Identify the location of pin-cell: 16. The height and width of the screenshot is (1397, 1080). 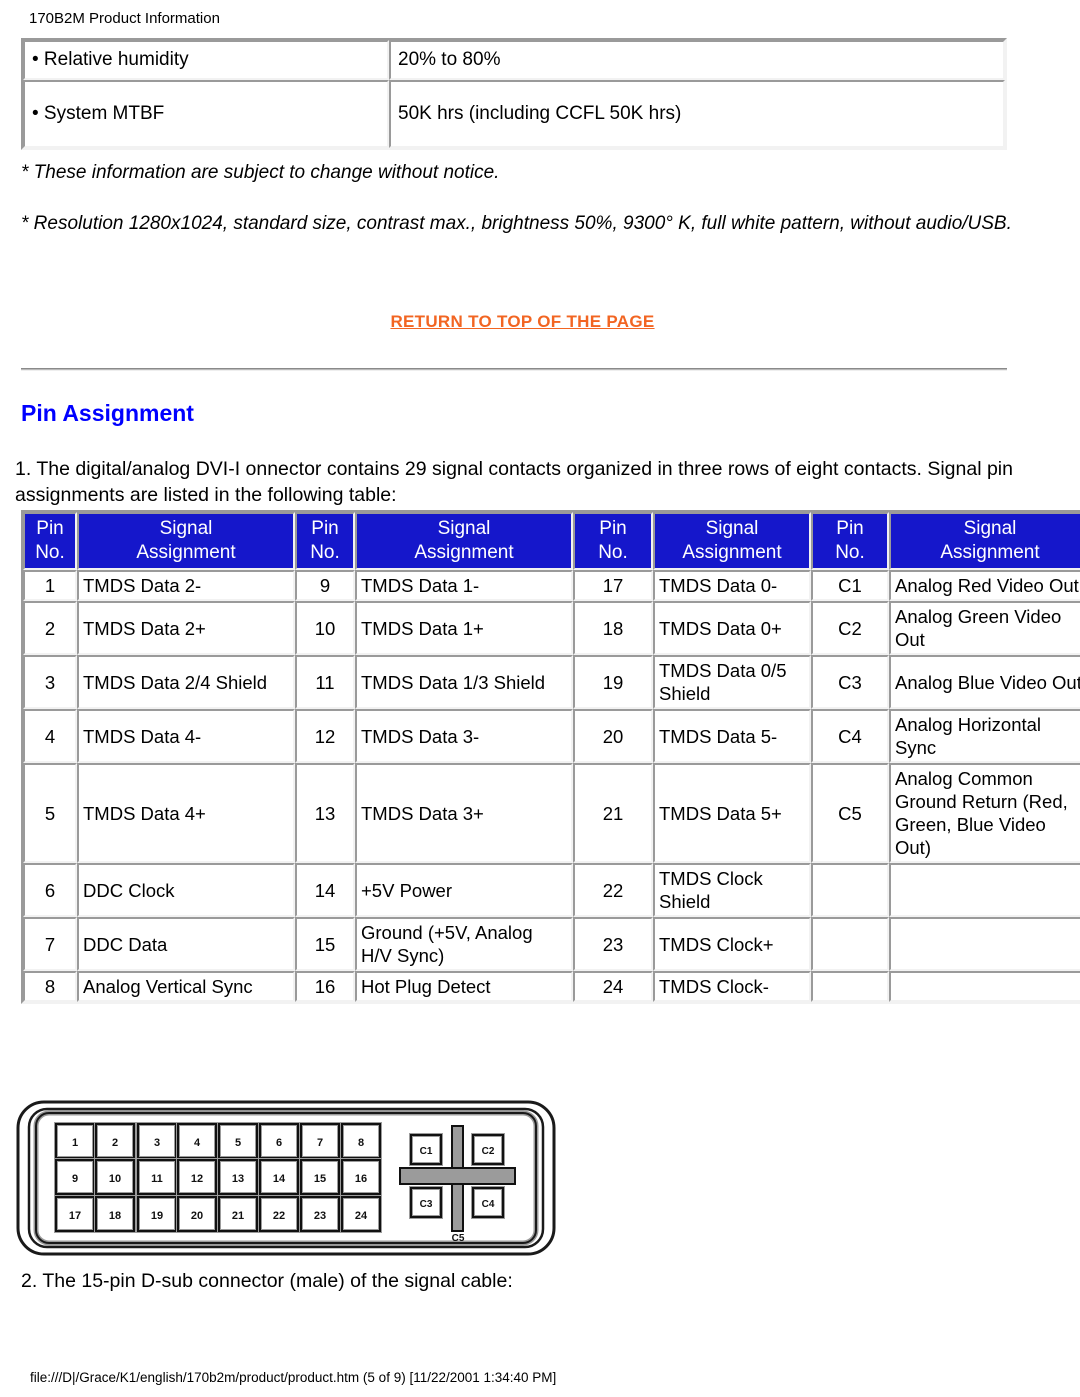
(361, 1177).